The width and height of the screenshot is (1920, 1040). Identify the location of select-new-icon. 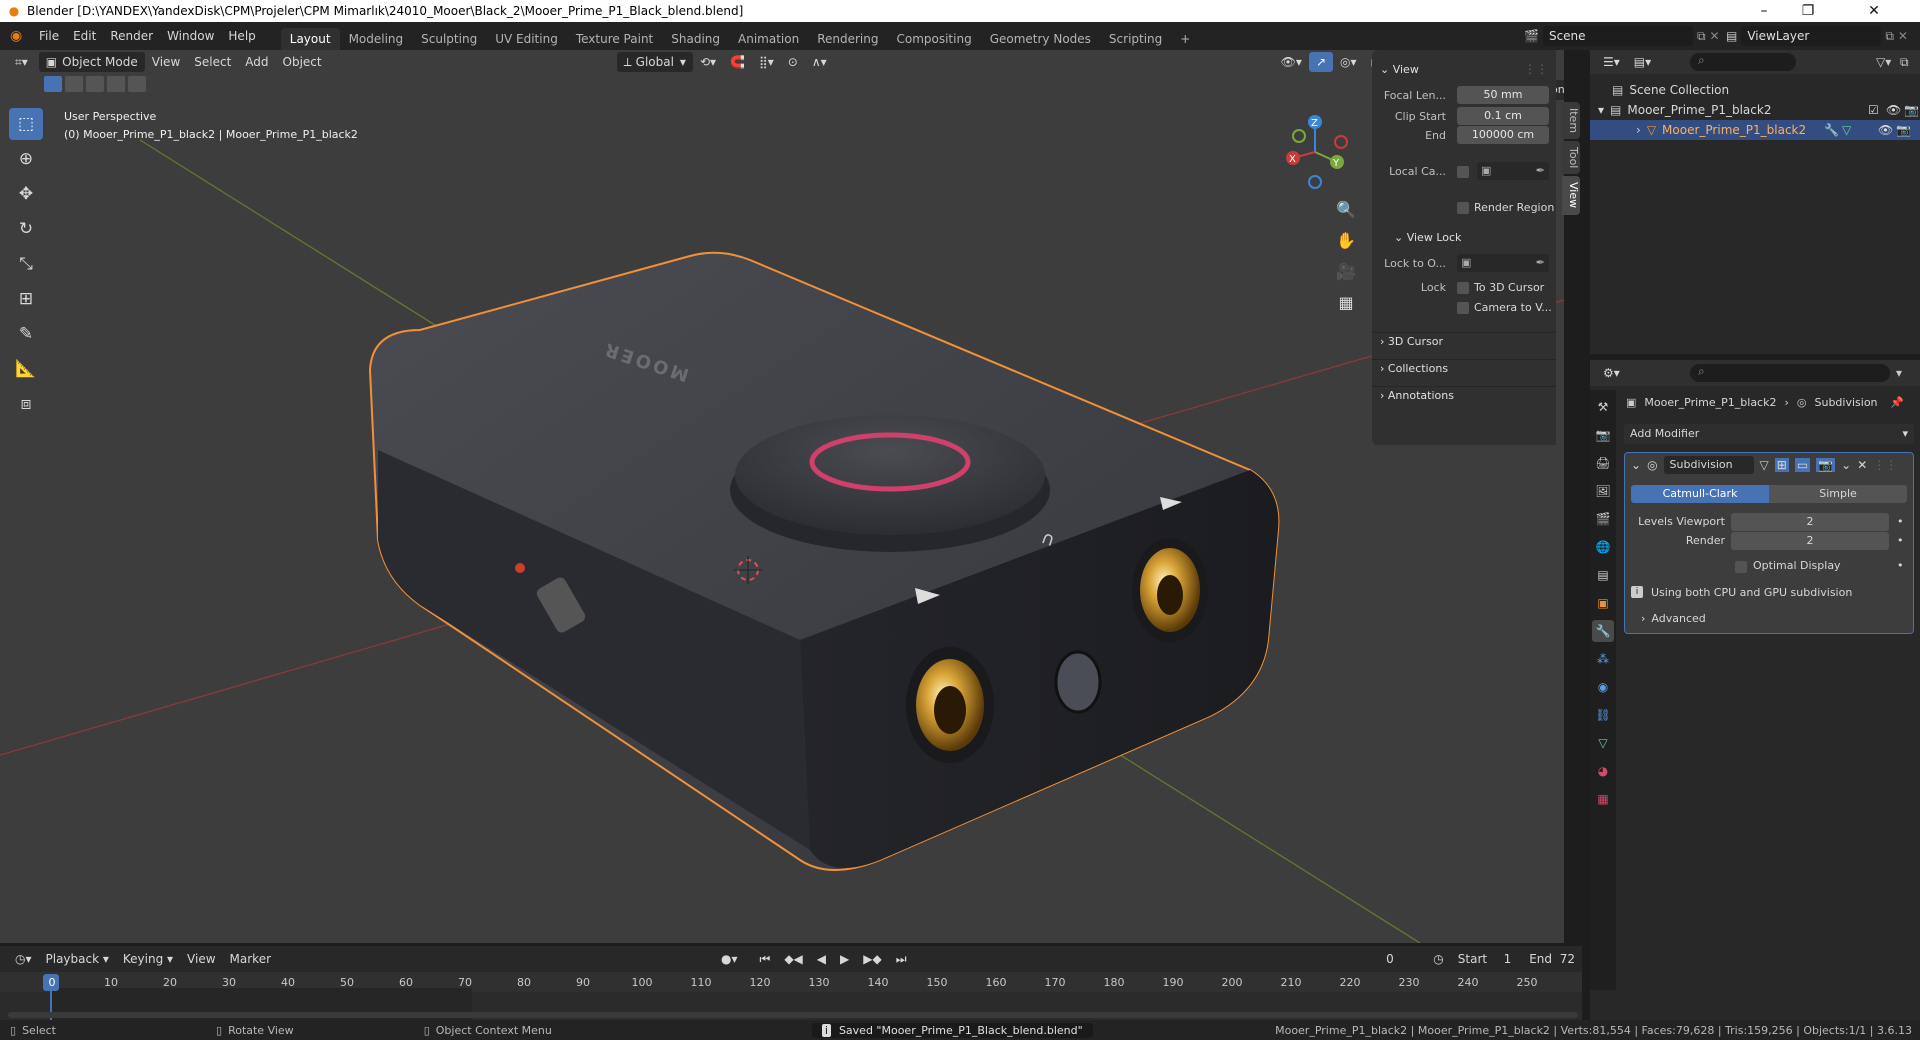
(53, 84).